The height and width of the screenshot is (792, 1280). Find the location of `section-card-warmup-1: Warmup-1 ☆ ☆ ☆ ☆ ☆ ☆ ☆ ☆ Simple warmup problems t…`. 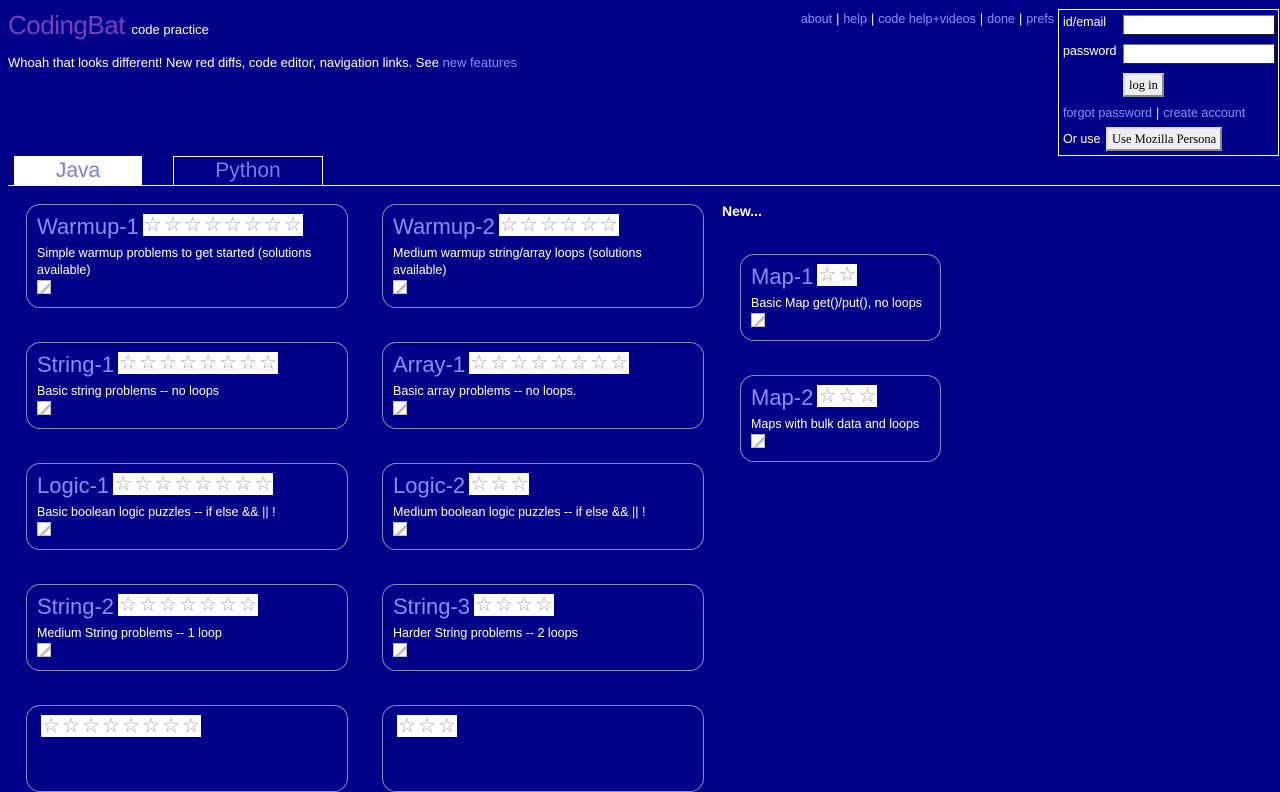

section-card-warmup-1: Warmup-1 ☆ ☆ ☆ ☆ ☆ ☆ ☆ ☆ Simple warmup problems t… is located at coordinates (187, 256).